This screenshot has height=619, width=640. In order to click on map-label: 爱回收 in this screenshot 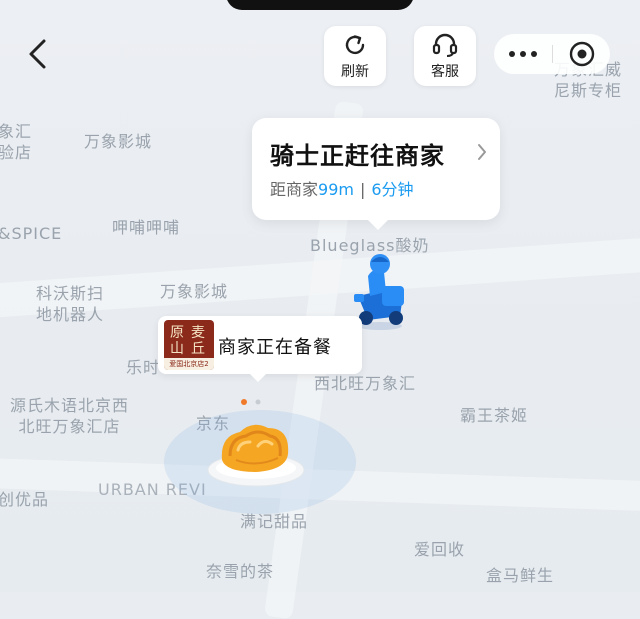, I will do `click(440, 549)`.